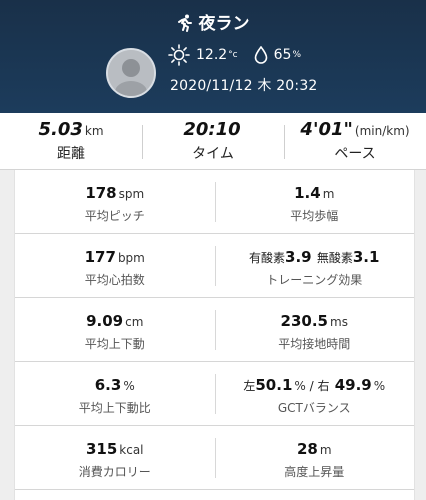 This screenshot has width=426, height=500. Describe the element at coordinates (71, 141) in the screenshot. I see `summary-distance: 5.03 km 距離` at that location.